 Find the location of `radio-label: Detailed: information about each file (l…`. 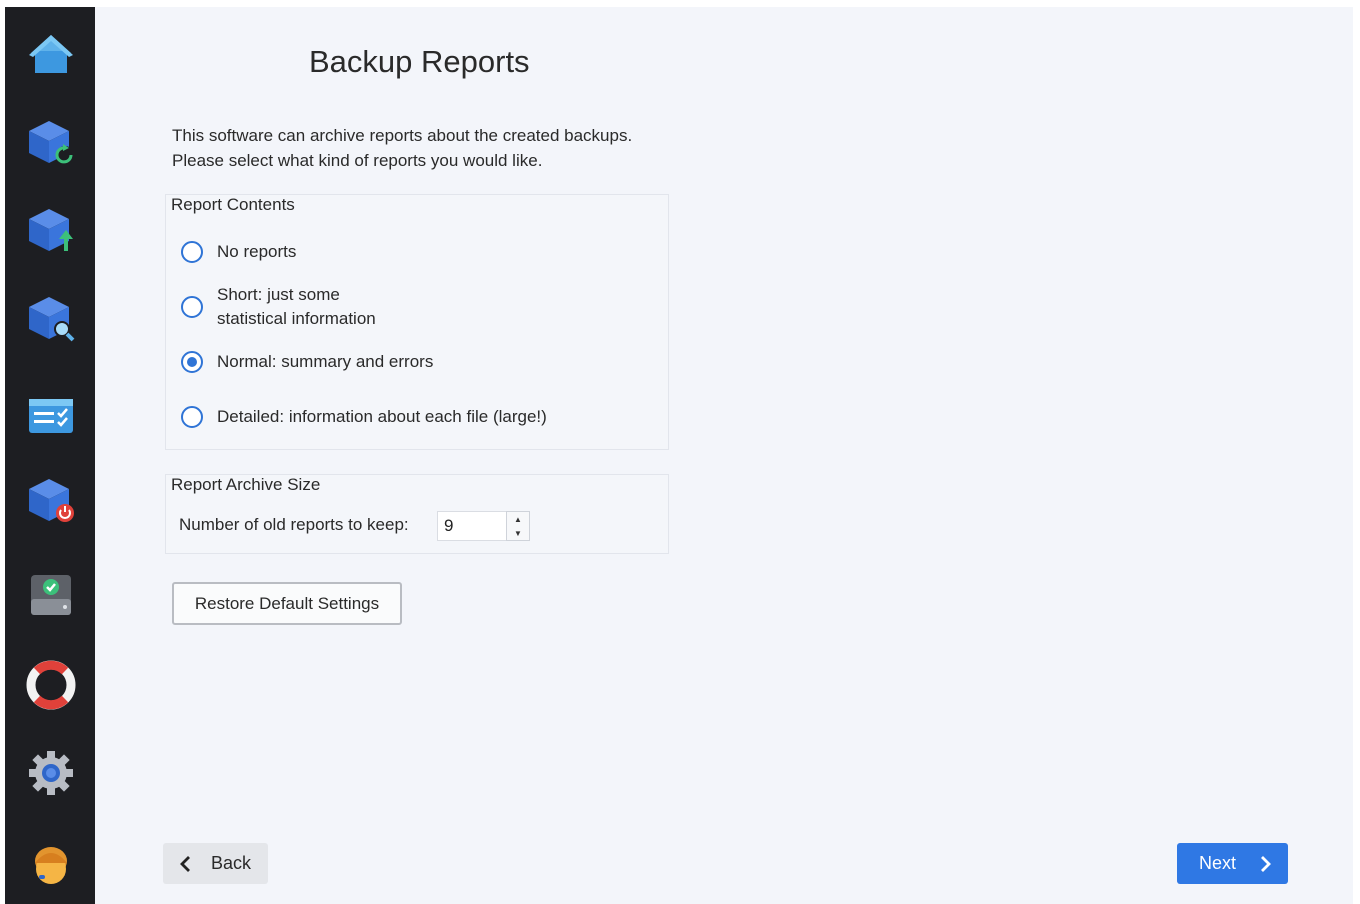

radio-label: Detailed: information about each file (l… is located at coordinates (382, 416).